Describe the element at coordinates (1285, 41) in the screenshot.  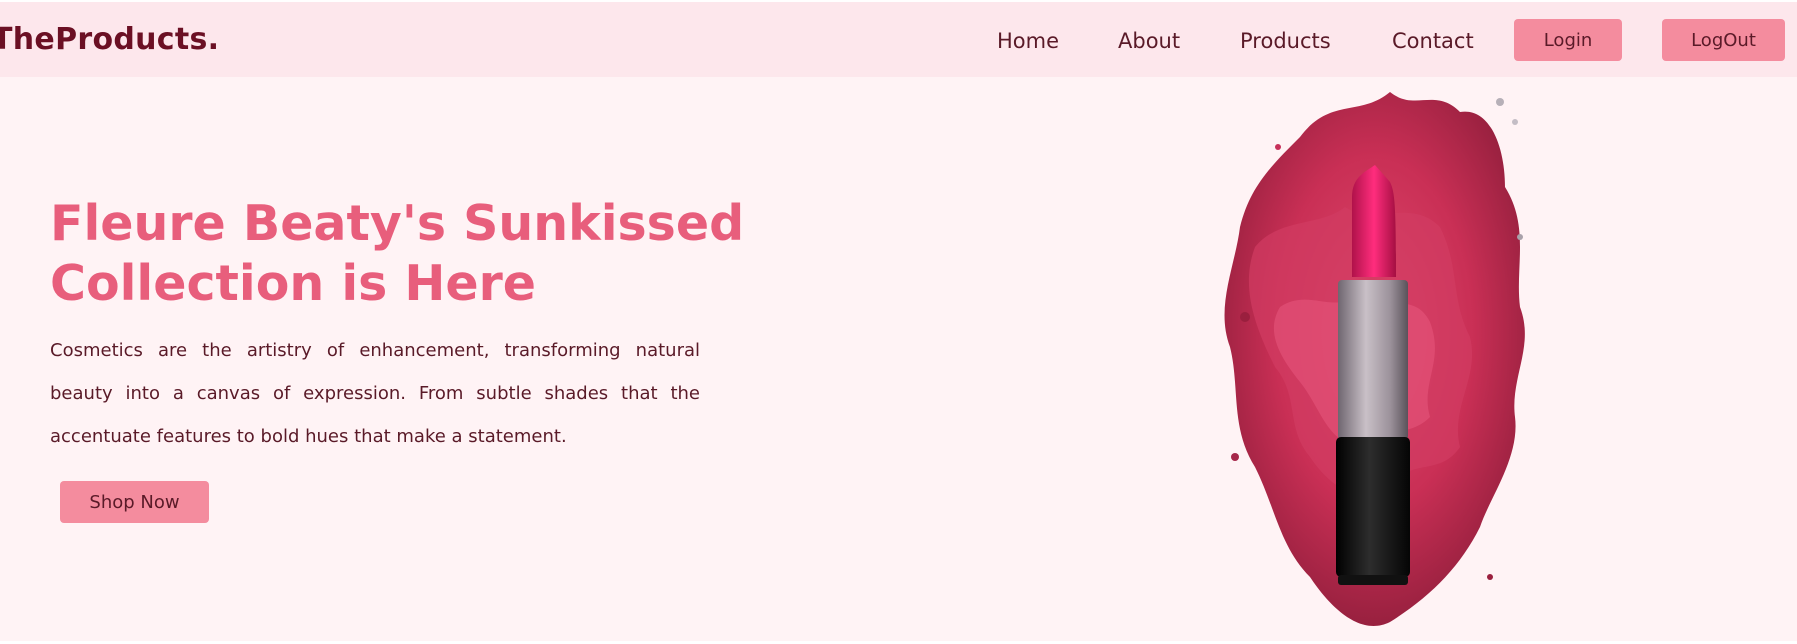
I see `nav-link-products: Products` at that location.